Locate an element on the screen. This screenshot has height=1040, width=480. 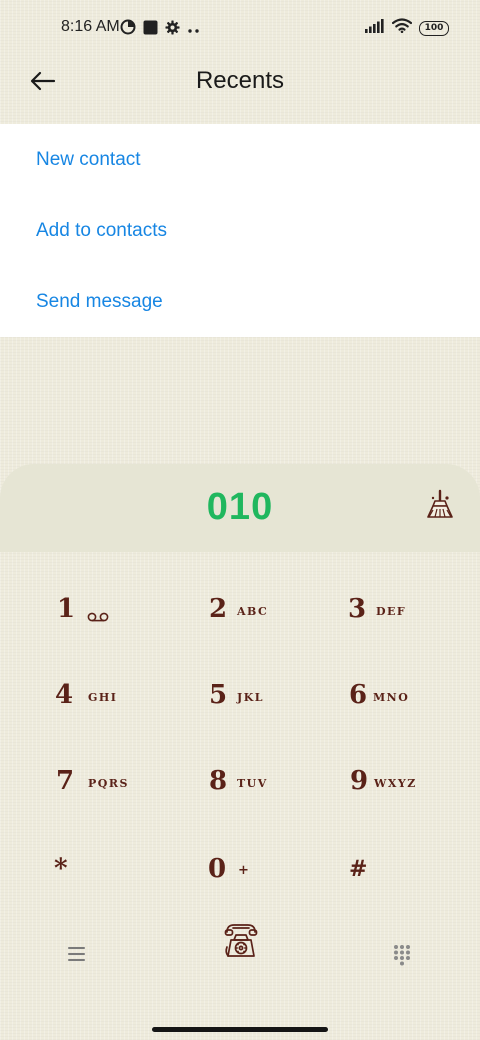
vintage-phone-icon is located at coordinates (241, 944).